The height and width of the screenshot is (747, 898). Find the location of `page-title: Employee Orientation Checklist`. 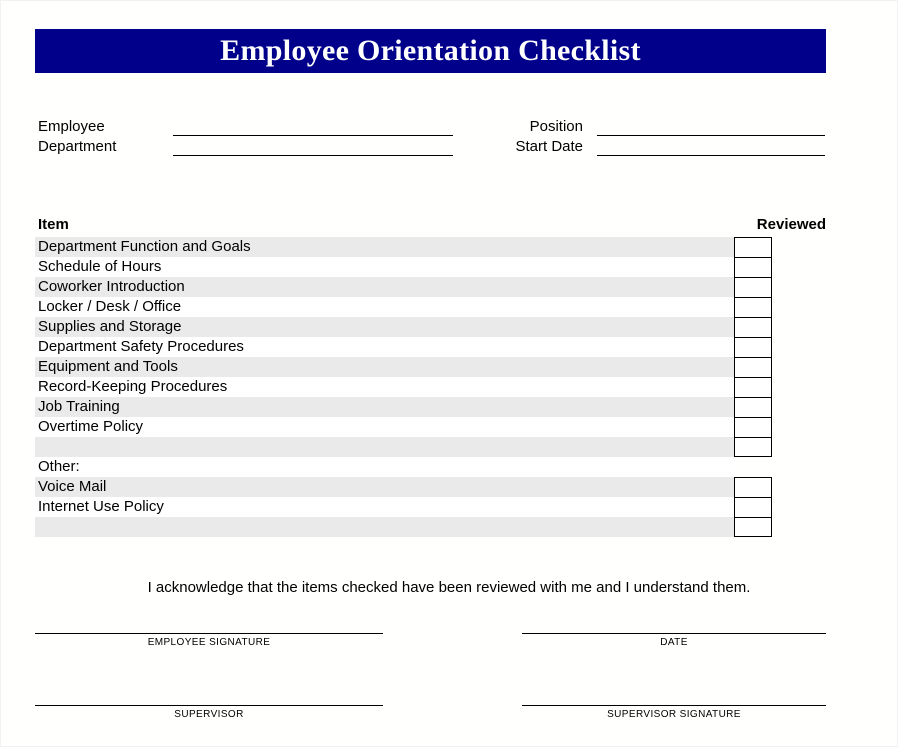

page-title: Employee Orientation Checklist is located at coordinates (430, 50).